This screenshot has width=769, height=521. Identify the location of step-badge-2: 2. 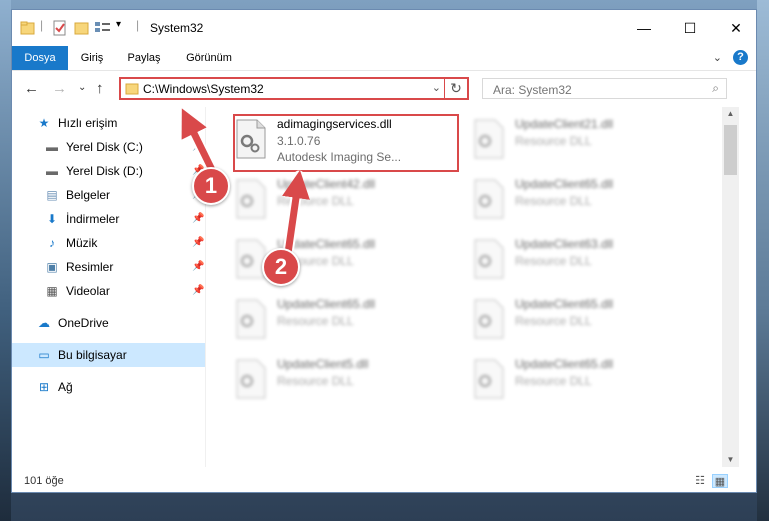
(281, 267).